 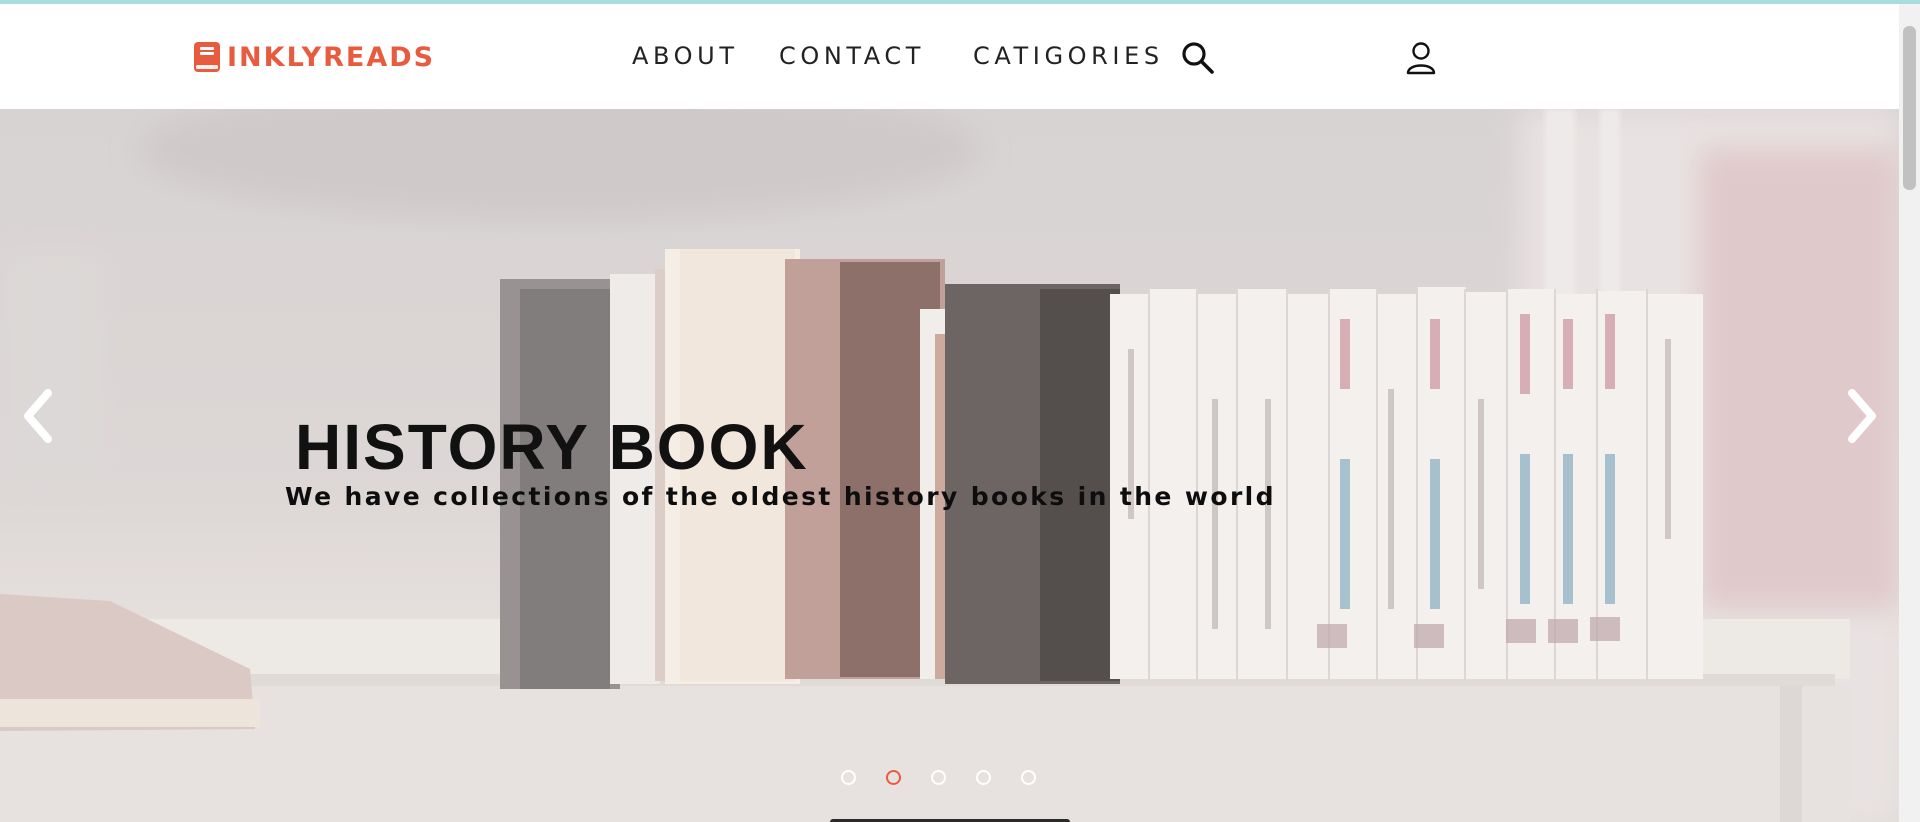 What do you see at coordinates (207, 57) in the screenshot?
I see `book-icon` at bounding box center [207, 57].